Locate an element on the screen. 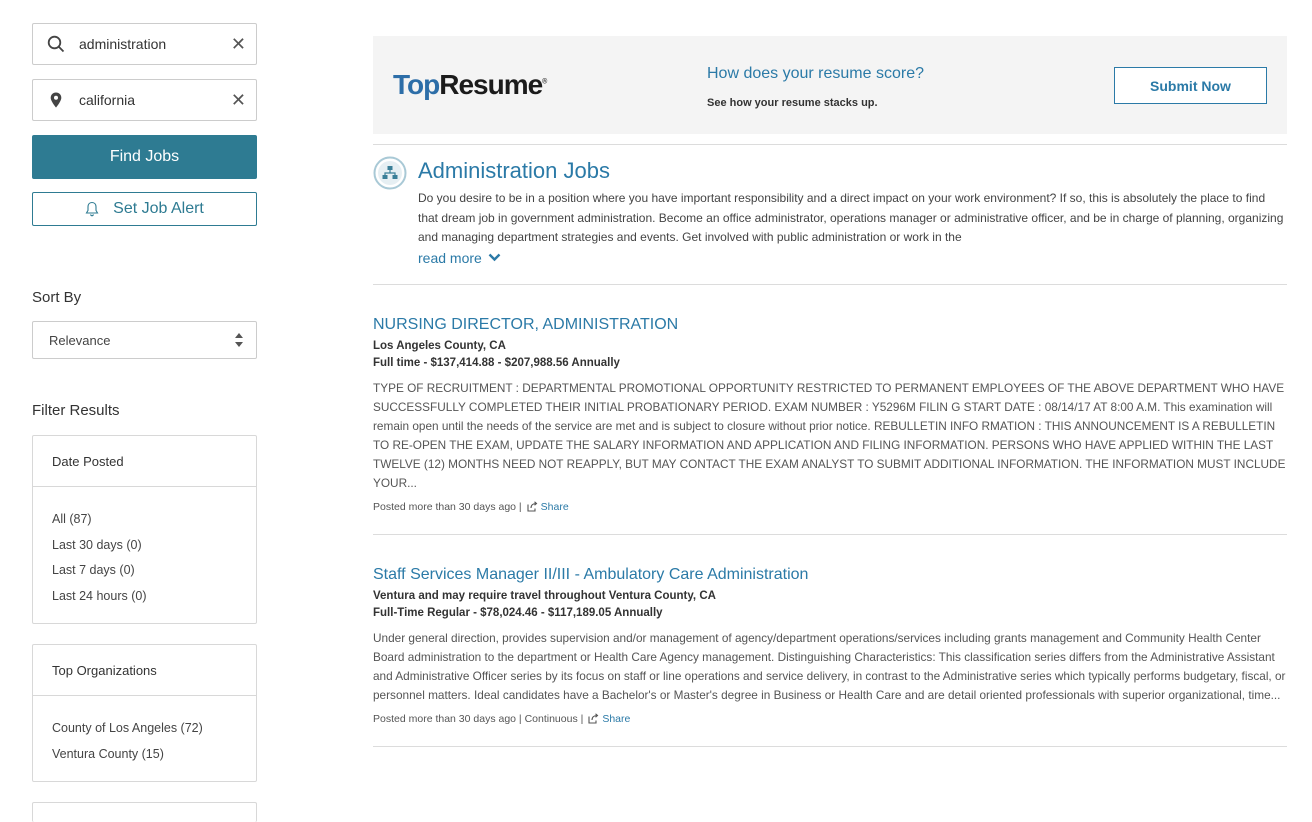  sort-select: Relevance is located at coordinates (144, 340).